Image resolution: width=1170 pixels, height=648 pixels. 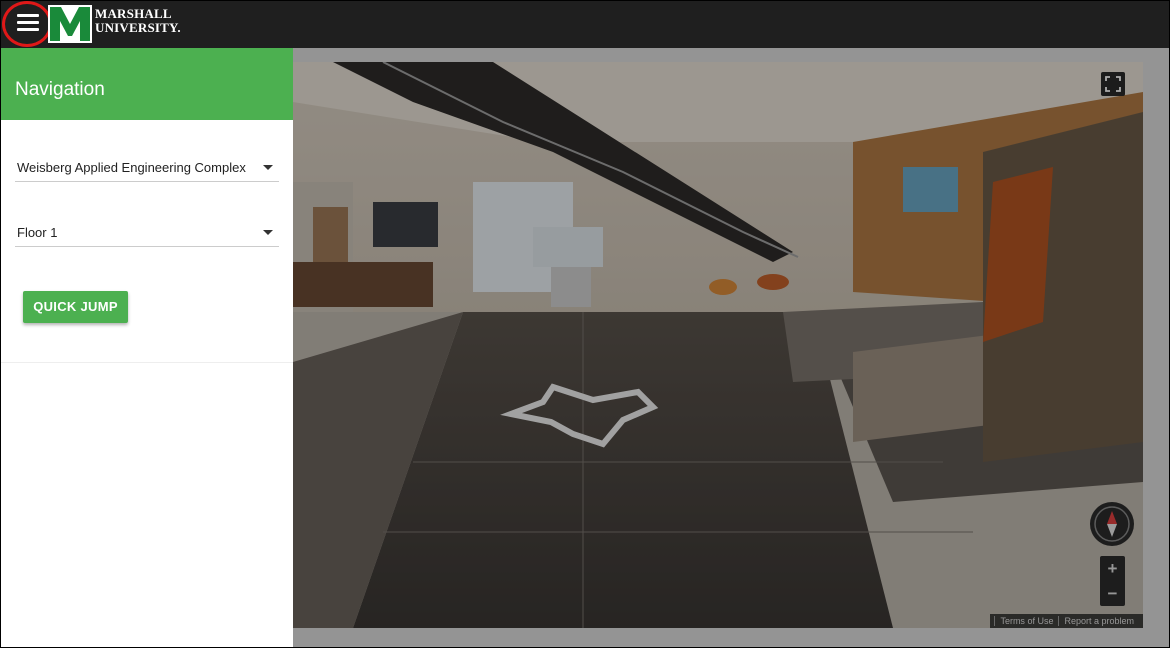 I want to click on navigation-header: Navigation, so click(x=147, y=84).